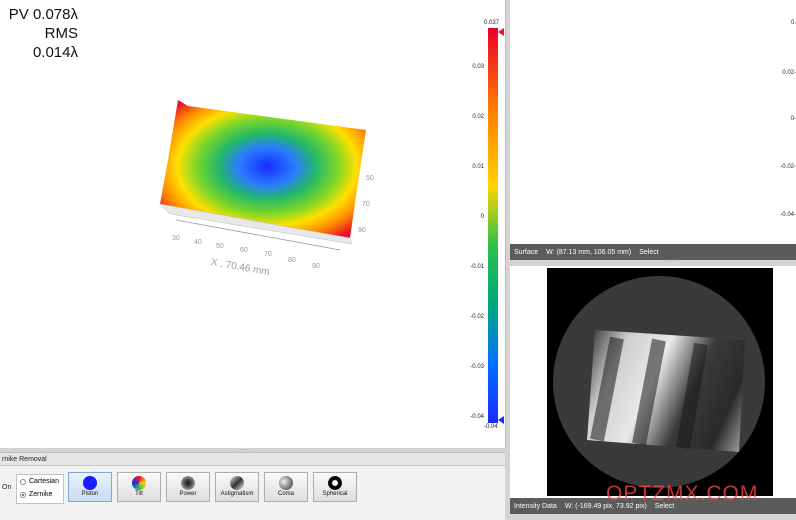 The height and width of the screenshot is (520, 796). What do you see at coordinates (292, 260) in the screenshot?
I see `x-tick: 80` at bounding box center [292, 260].